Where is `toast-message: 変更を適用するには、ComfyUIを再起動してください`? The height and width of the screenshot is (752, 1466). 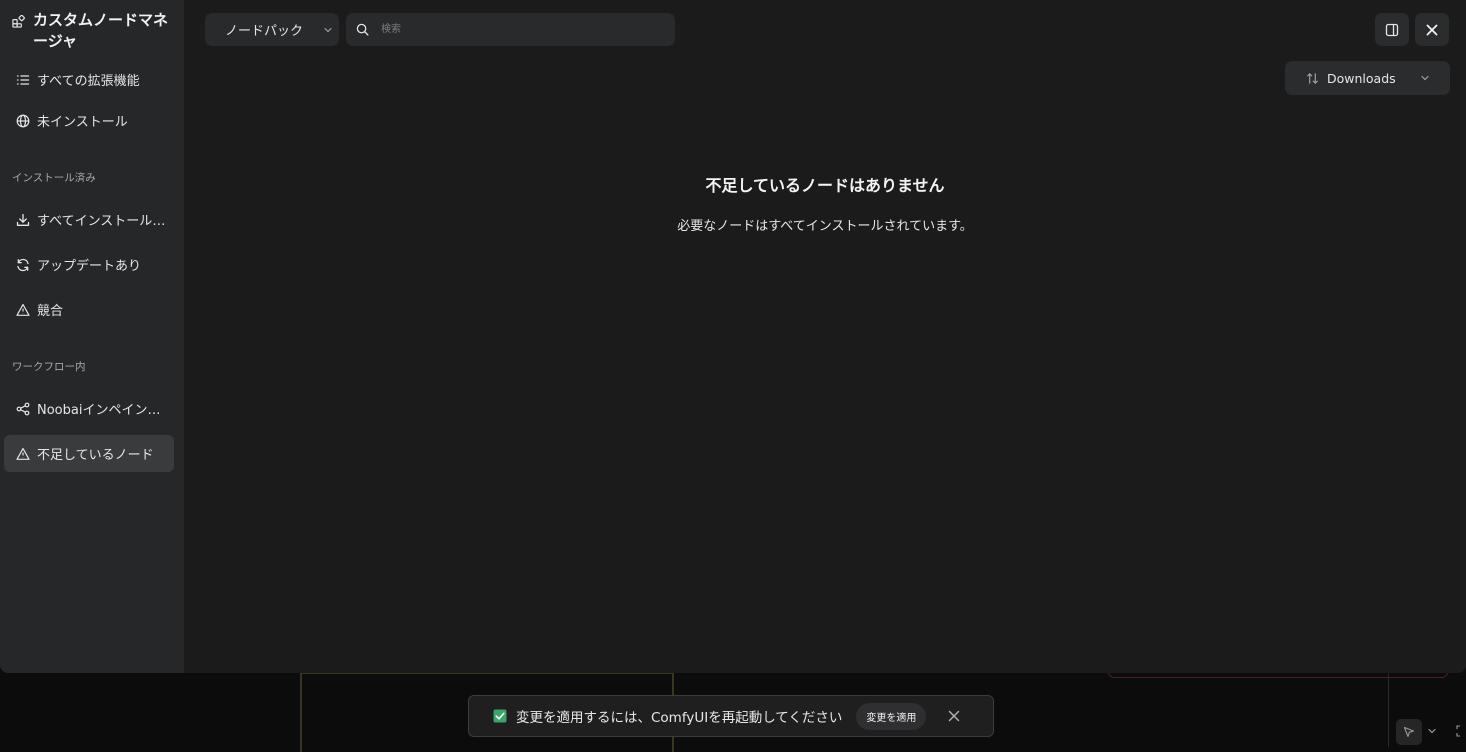
toast-message: 変更を適用するには、ComfyUIを再起動してください is located at coordinates (679, 716).